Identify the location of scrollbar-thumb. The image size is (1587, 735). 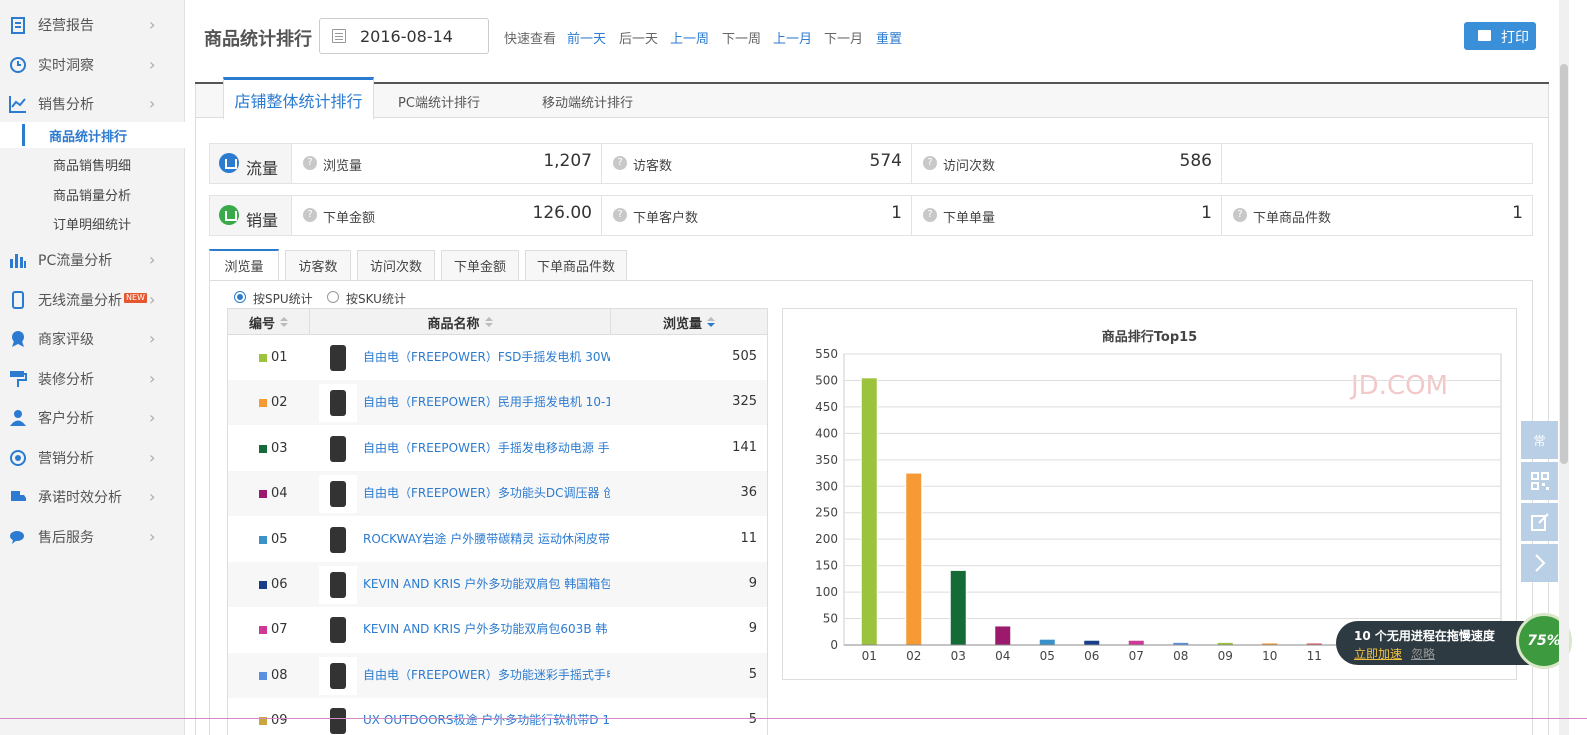
(1564, 264).